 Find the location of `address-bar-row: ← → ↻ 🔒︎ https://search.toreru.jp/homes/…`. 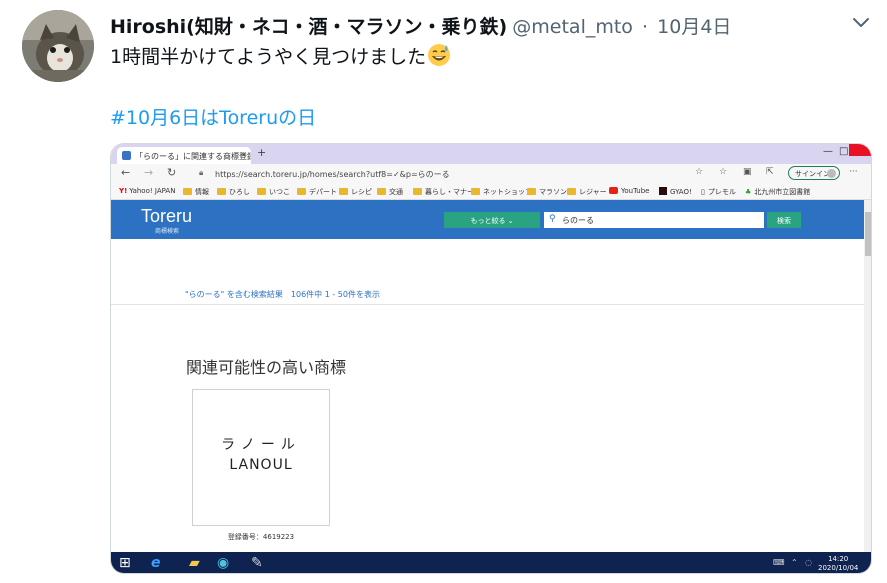

address-bar-row: ← → ↻ 🔒︎ https://search.toreru.jp/homes/… is located at coordinates (491, 173).